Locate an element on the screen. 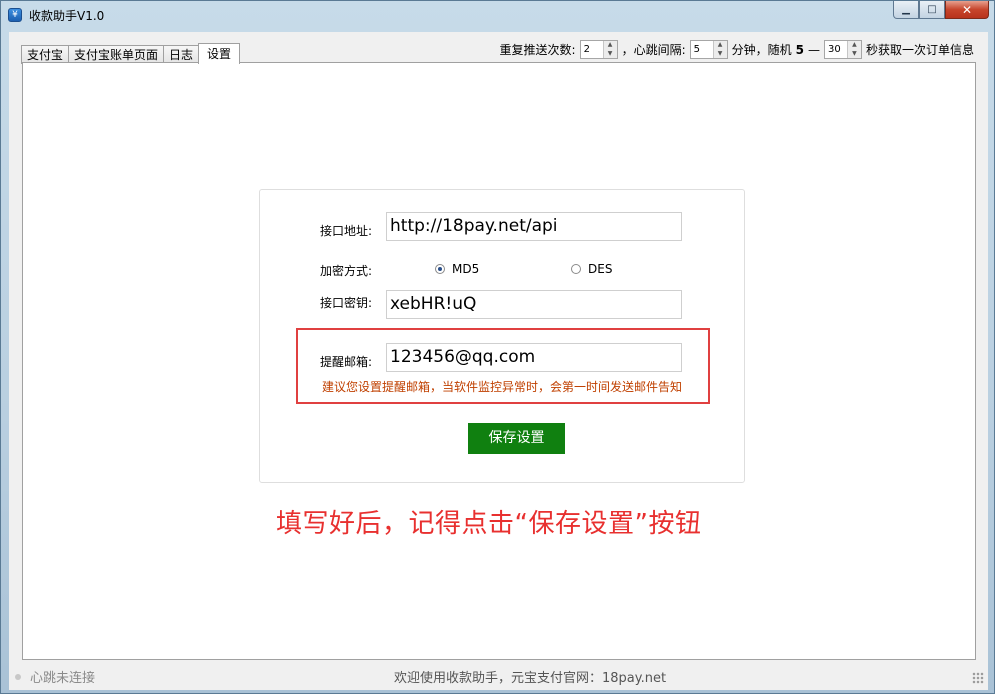 The image size is (995, 694). status-dot-icon is located at coordinates (18, 676).